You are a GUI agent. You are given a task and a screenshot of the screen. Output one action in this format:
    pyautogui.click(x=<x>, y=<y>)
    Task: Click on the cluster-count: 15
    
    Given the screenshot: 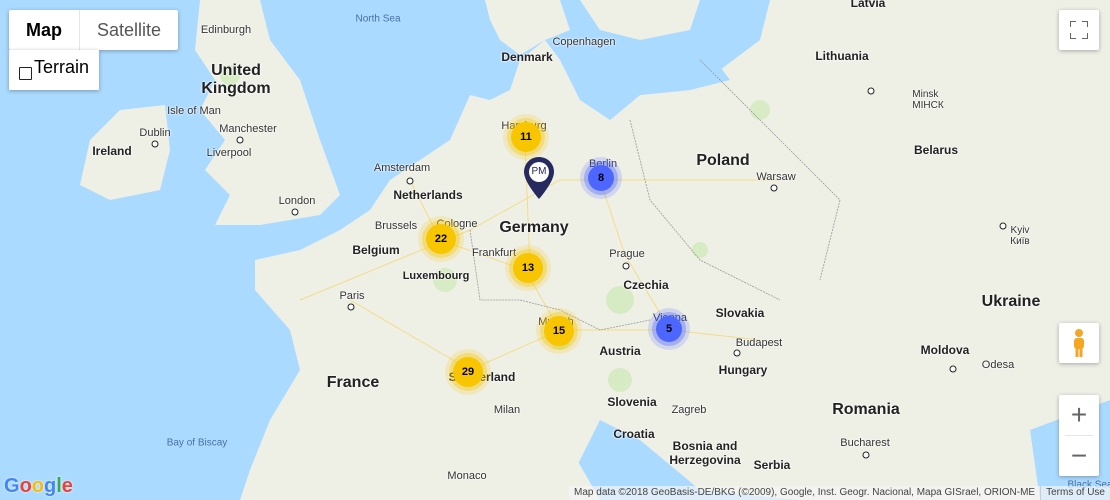 What is the action you would take?
    pyautogui.click(x=559, y=331)
    